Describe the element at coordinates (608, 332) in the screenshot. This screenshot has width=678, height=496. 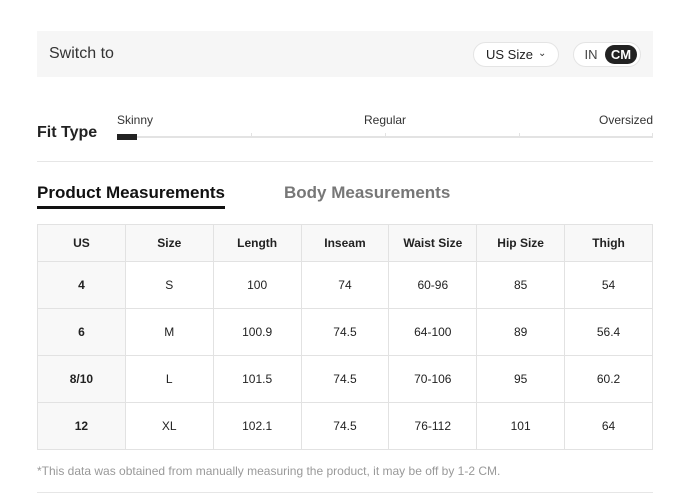
I see `cell-thigh: 56.4` at that location.